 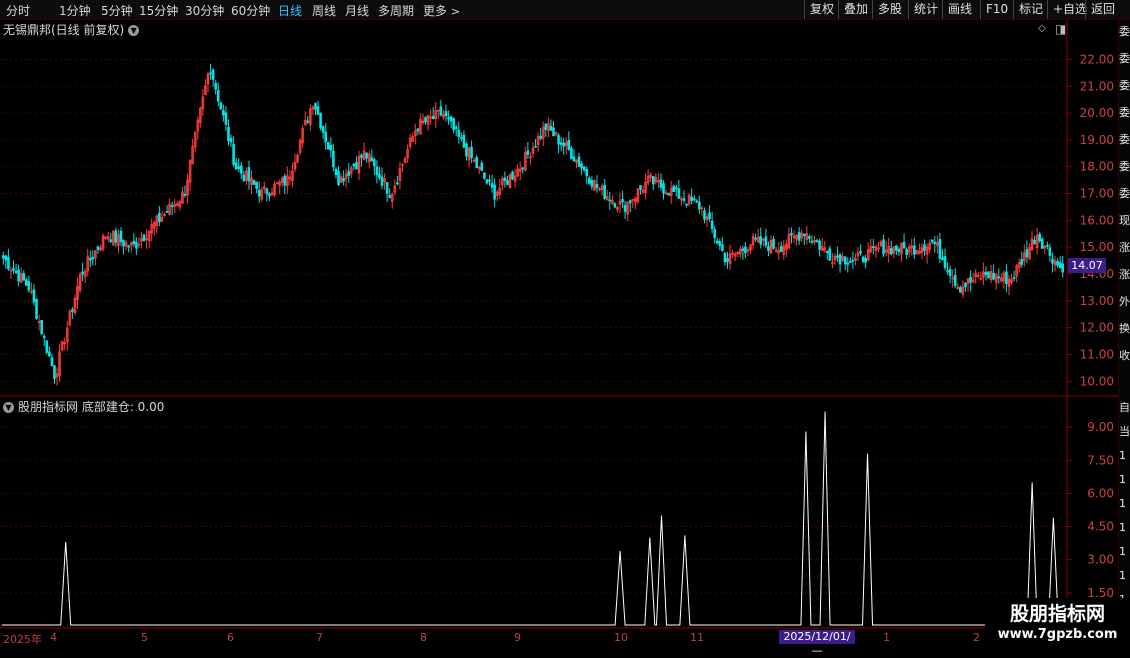 I want to click on back-button: 返回, so click(x=1102, y=9).